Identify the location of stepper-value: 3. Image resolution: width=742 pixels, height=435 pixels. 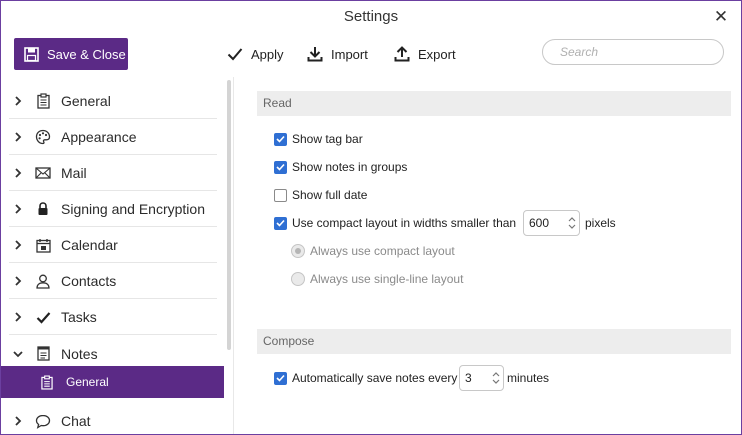
(474, 378).